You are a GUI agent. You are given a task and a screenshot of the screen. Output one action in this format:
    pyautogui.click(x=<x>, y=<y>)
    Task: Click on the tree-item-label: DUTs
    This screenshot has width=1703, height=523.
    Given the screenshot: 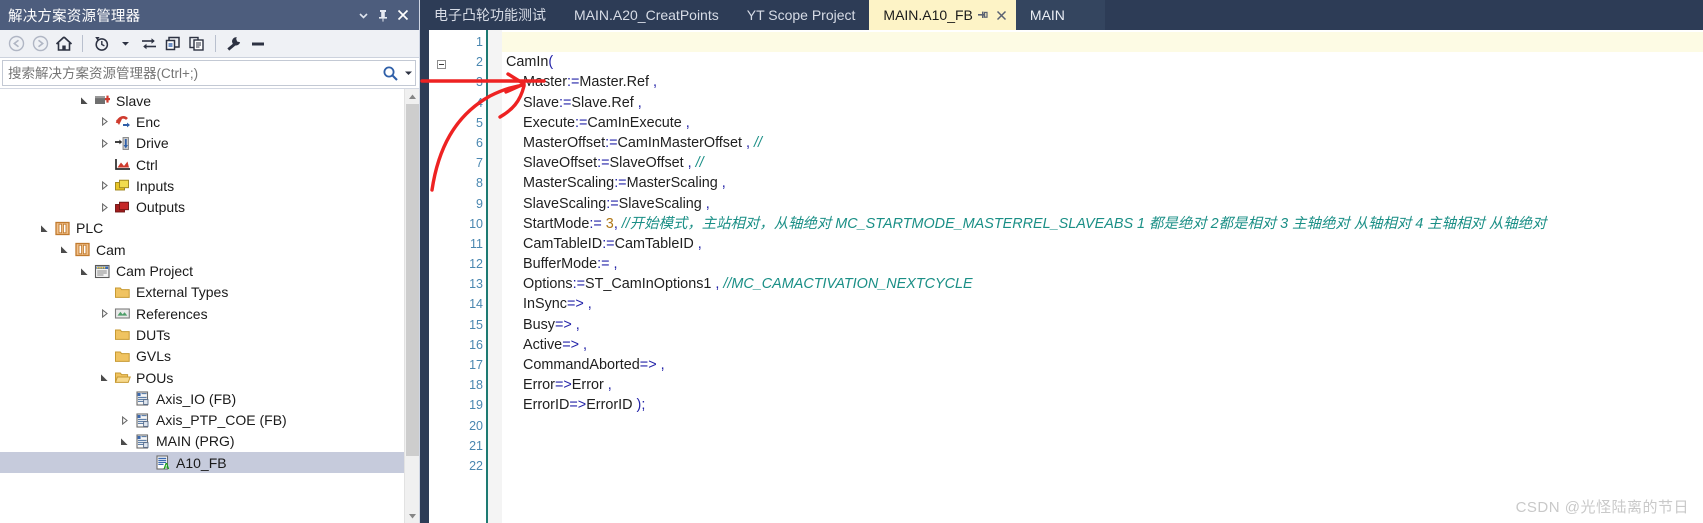 What is the action you would take?
    pyautogui.click(x=153, y=334)
    